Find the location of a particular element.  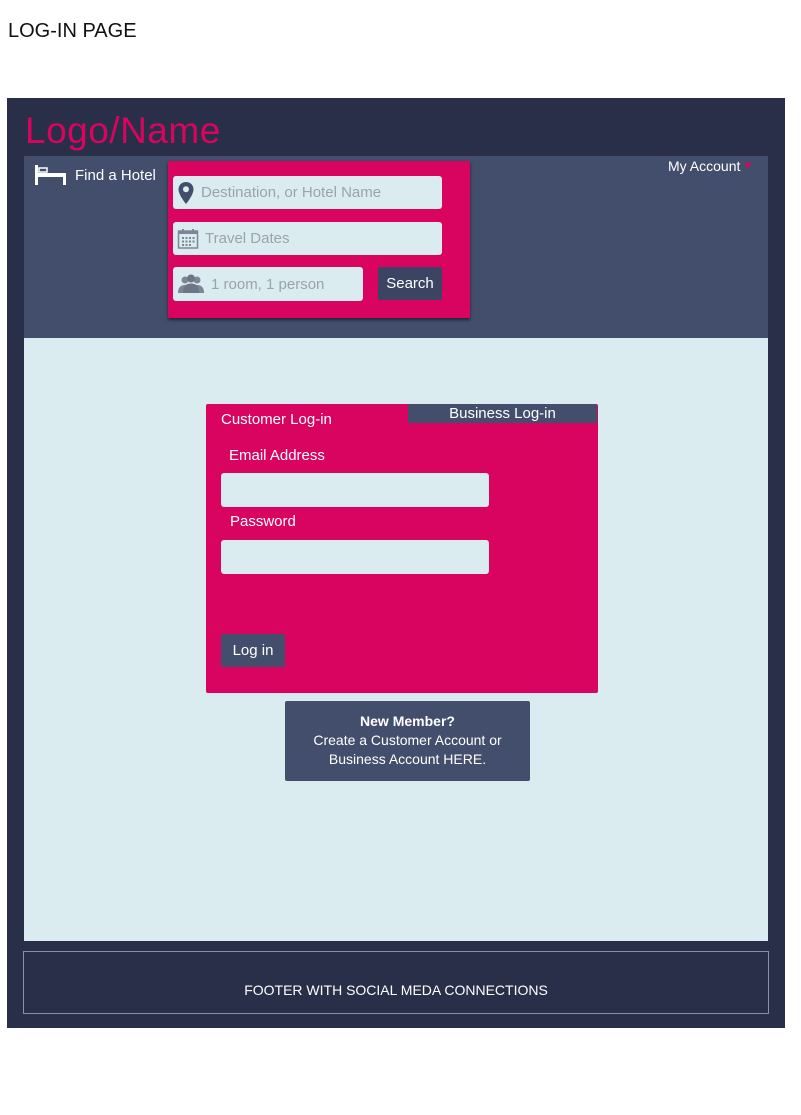

find-hotel-nav: Find a Hotel is located at coordinates (95, 175).